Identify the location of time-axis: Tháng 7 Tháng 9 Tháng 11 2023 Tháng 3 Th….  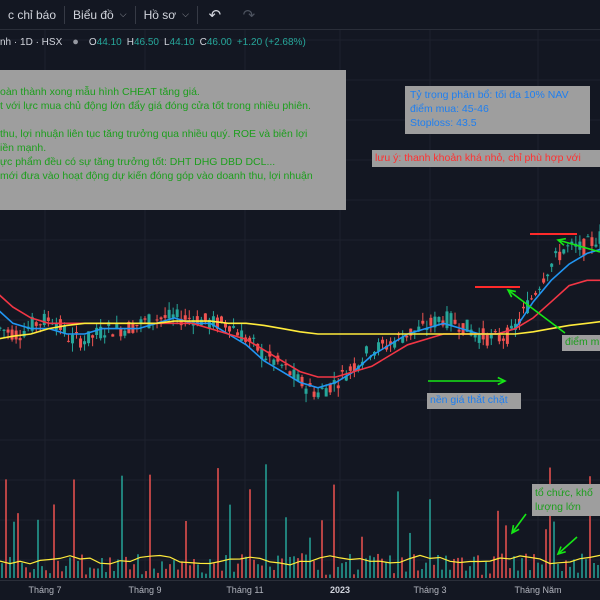
(300, 590).